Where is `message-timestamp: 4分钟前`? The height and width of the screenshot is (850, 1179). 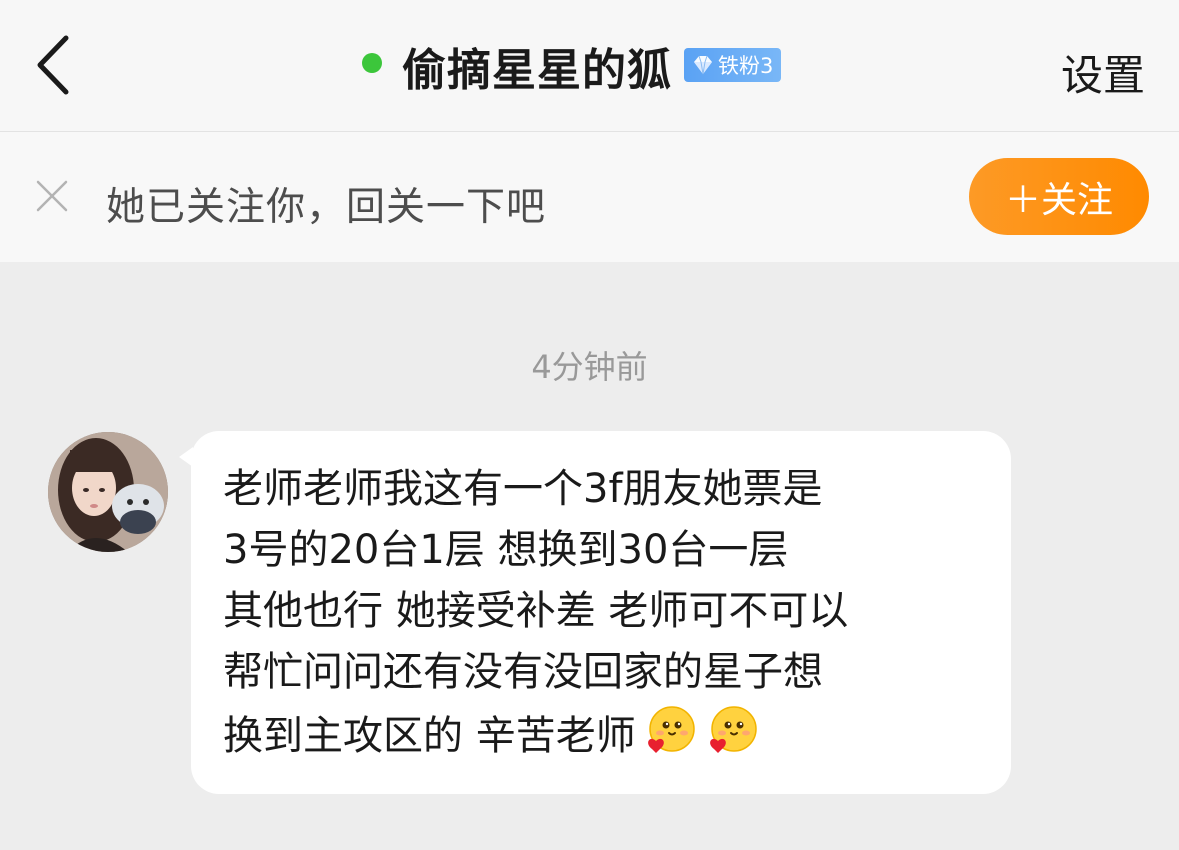
message-timestamp: 4分钟前 is located at coordinates (589, 367).